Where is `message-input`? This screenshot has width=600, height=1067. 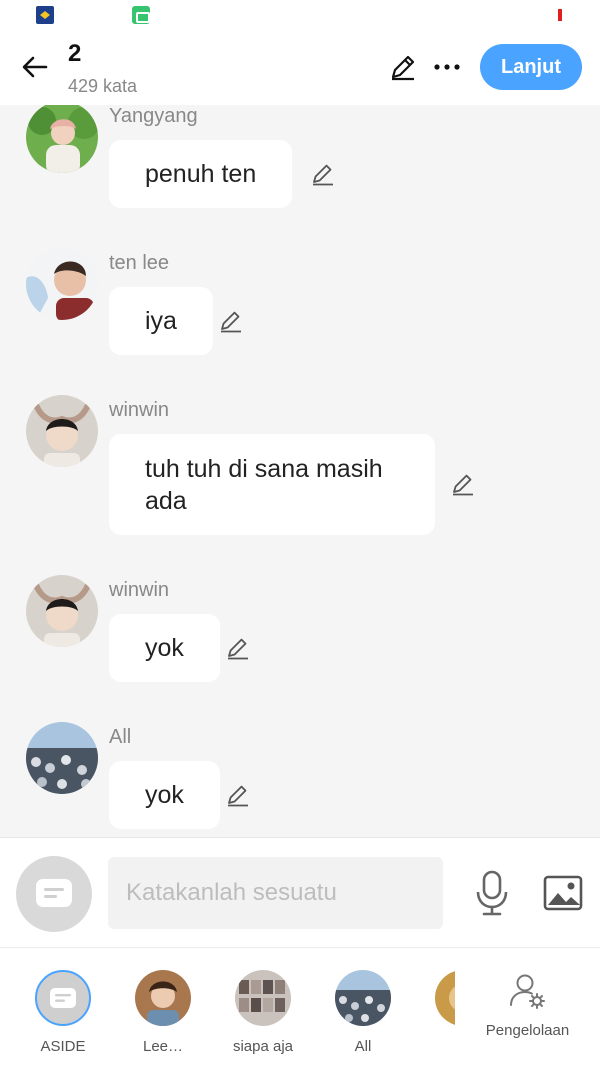
message-input is located at coordinates (275, 893).